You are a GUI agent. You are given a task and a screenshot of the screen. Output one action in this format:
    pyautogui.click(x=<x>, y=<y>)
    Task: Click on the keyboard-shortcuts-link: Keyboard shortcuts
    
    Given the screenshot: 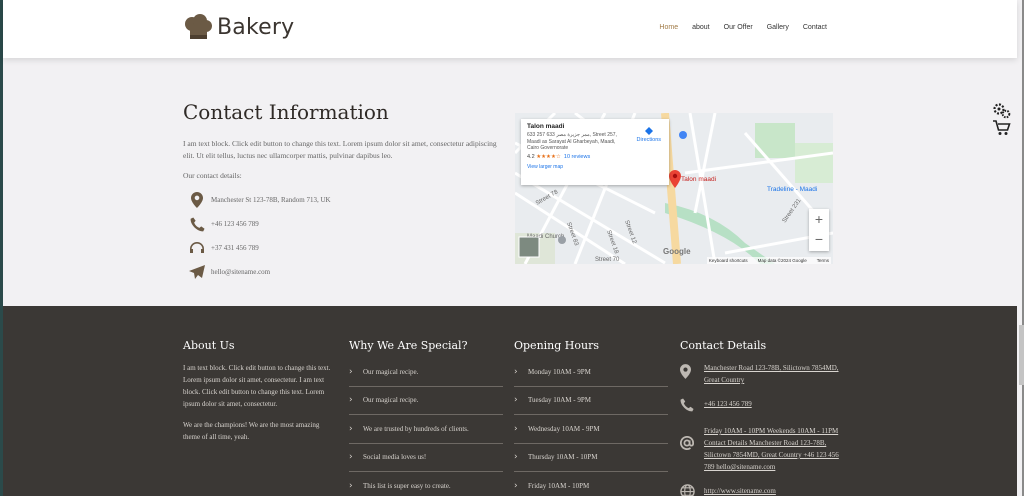 What is the action you would take?
    pyautogui.click(x=728, y=260)
    